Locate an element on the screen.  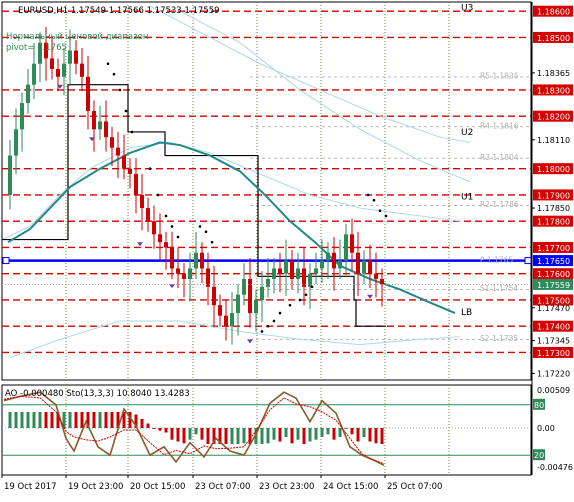
pivot-price-tag-label: 1.17650 is located at coordinates (553, 261).